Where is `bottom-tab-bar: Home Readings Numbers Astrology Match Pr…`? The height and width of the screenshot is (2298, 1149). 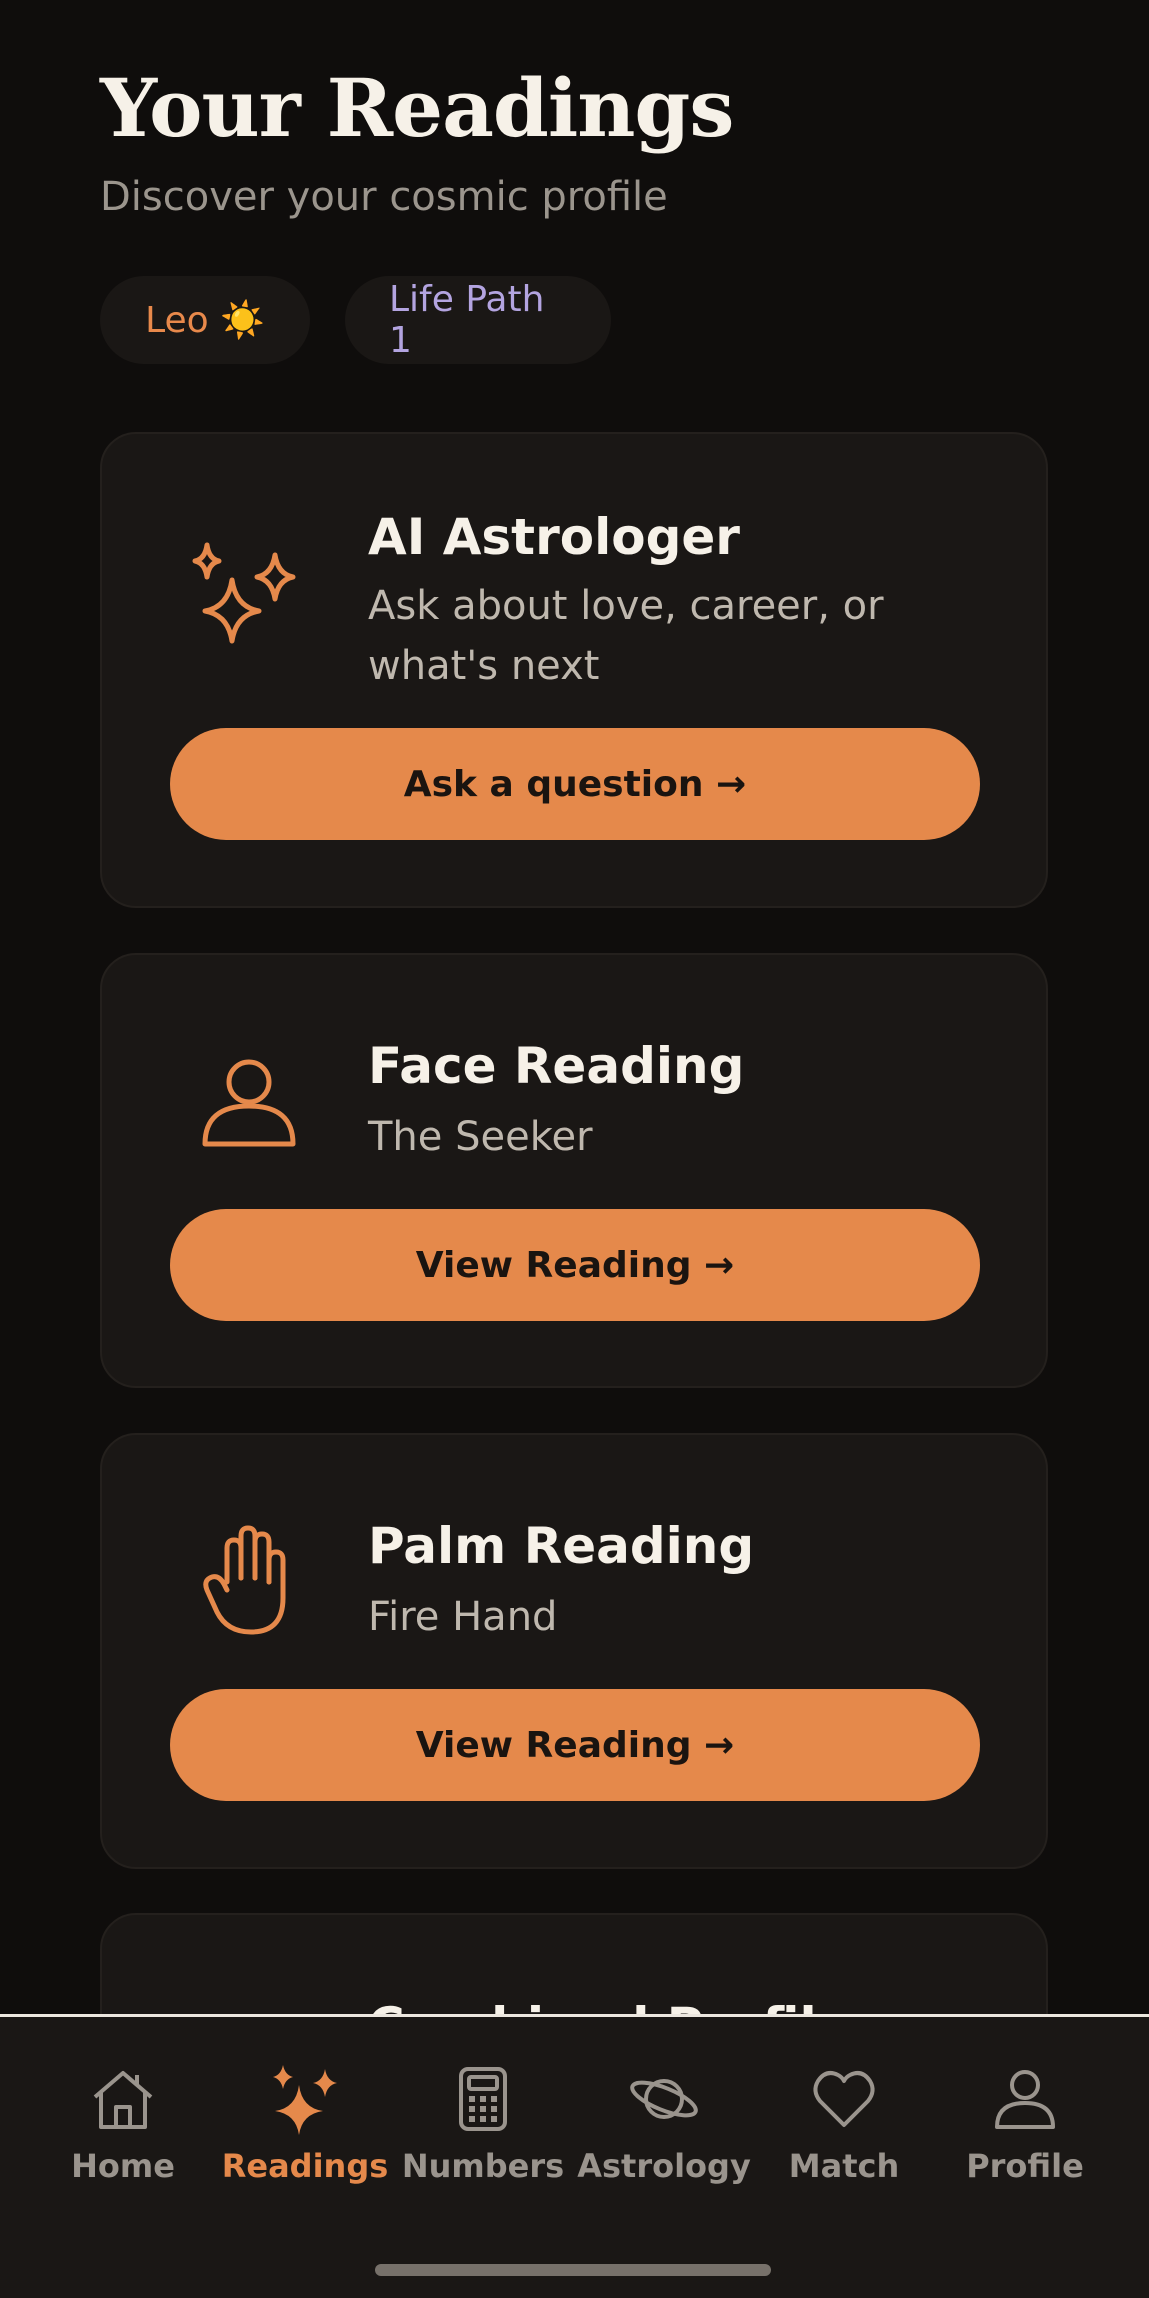
bottom-tab-bar: Home Readings Numbers Astrology Match Pr… is located at coordinates (574, 2156).